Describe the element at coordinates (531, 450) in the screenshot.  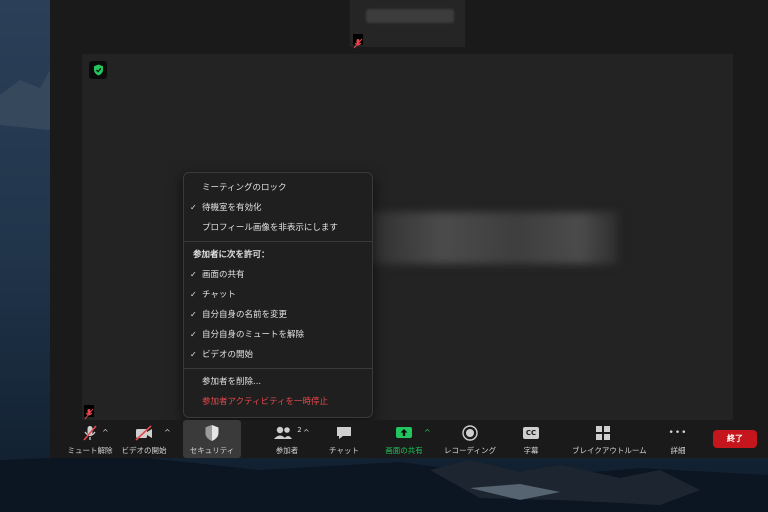
I see `toolbar-label: 字幕` at that location.